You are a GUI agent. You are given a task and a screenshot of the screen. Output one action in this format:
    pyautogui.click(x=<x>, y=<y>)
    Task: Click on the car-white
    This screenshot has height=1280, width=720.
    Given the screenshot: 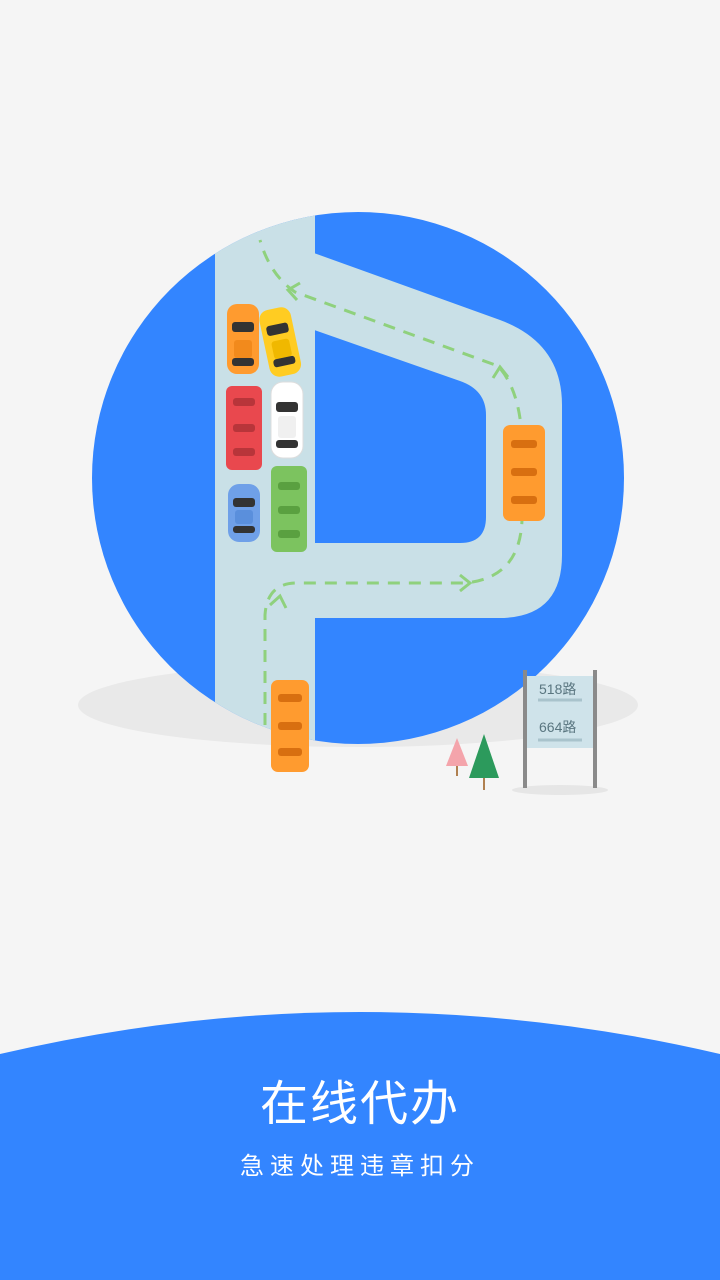 What is the action you would take?
    pyautogui.click(x=287, y=420)
    